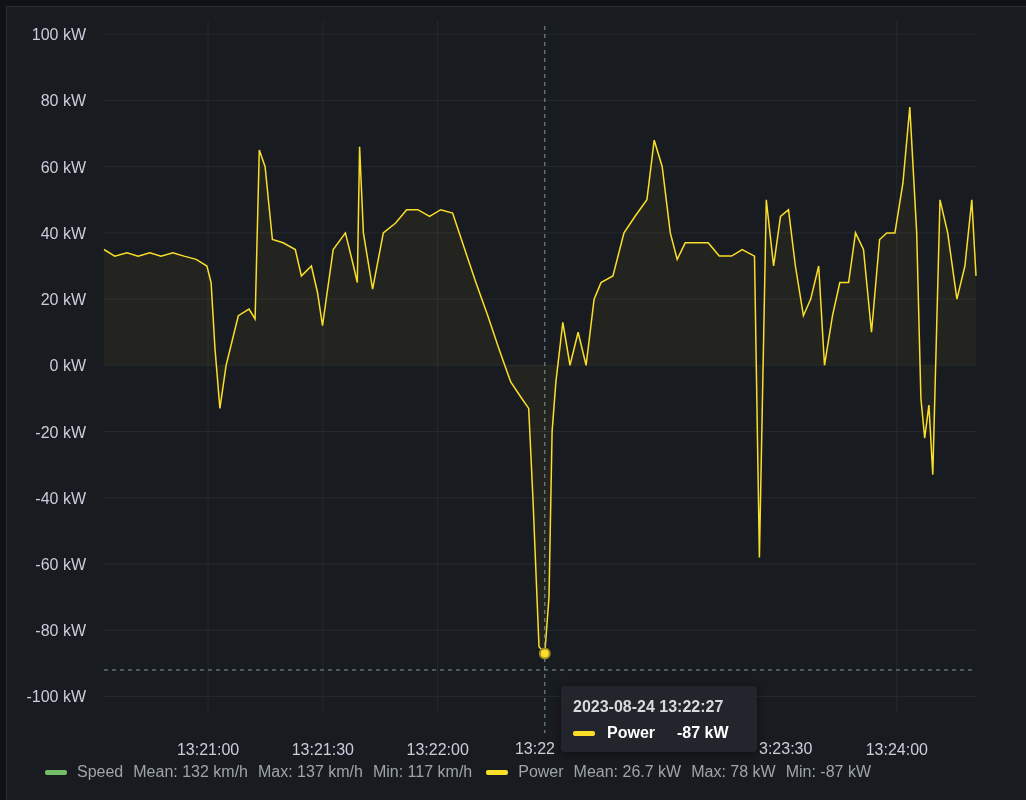 The width and height of the screenshot is (1026, 800). What do you see at coordinates (100, 772) in the screenshot?
I see `legend-series-name: Speed` at bounding box center [100, 772].